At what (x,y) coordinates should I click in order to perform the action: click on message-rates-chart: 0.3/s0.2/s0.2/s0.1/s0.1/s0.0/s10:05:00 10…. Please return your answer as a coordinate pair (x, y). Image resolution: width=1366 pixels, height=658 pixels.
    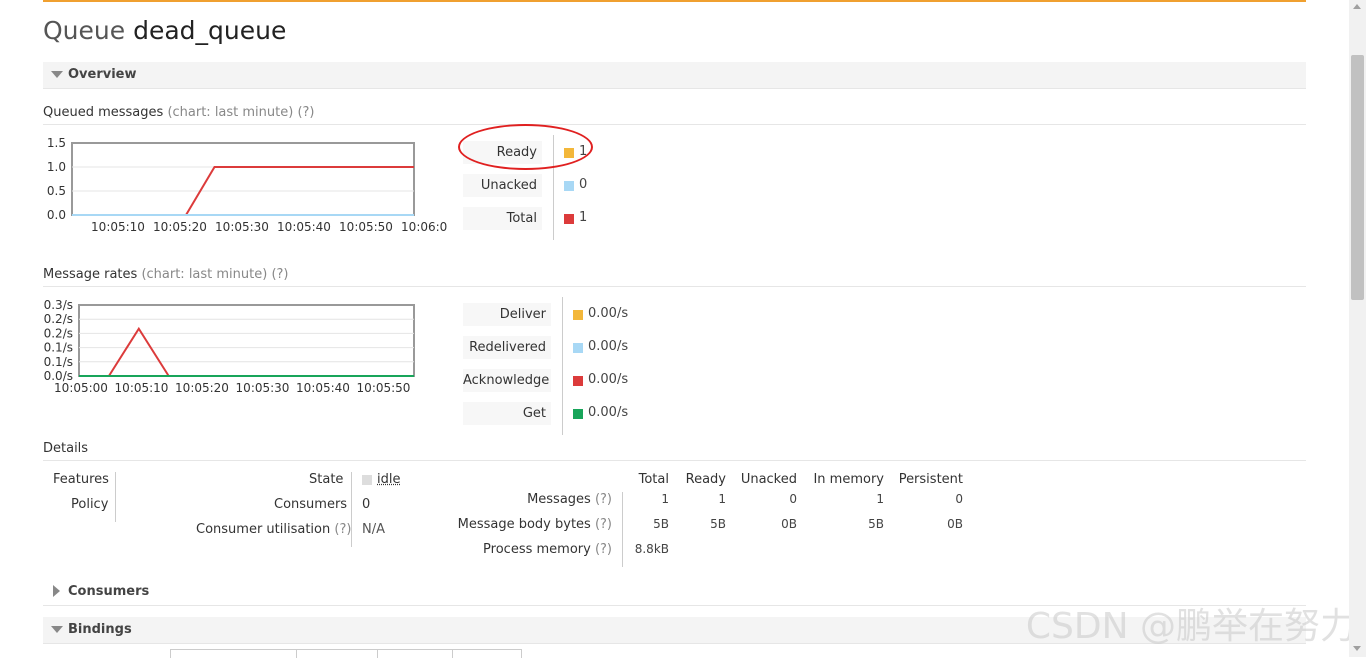
    Looking at the image, I should click on (229, 346).